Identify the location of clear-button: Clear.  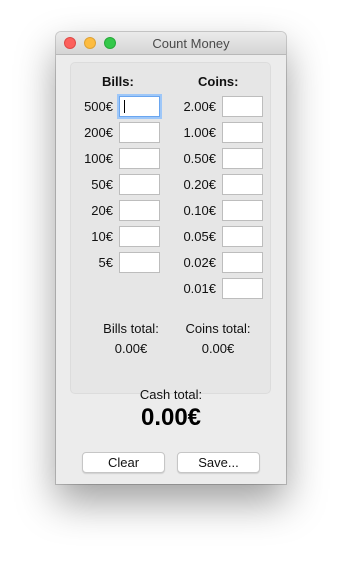
(123, 462).